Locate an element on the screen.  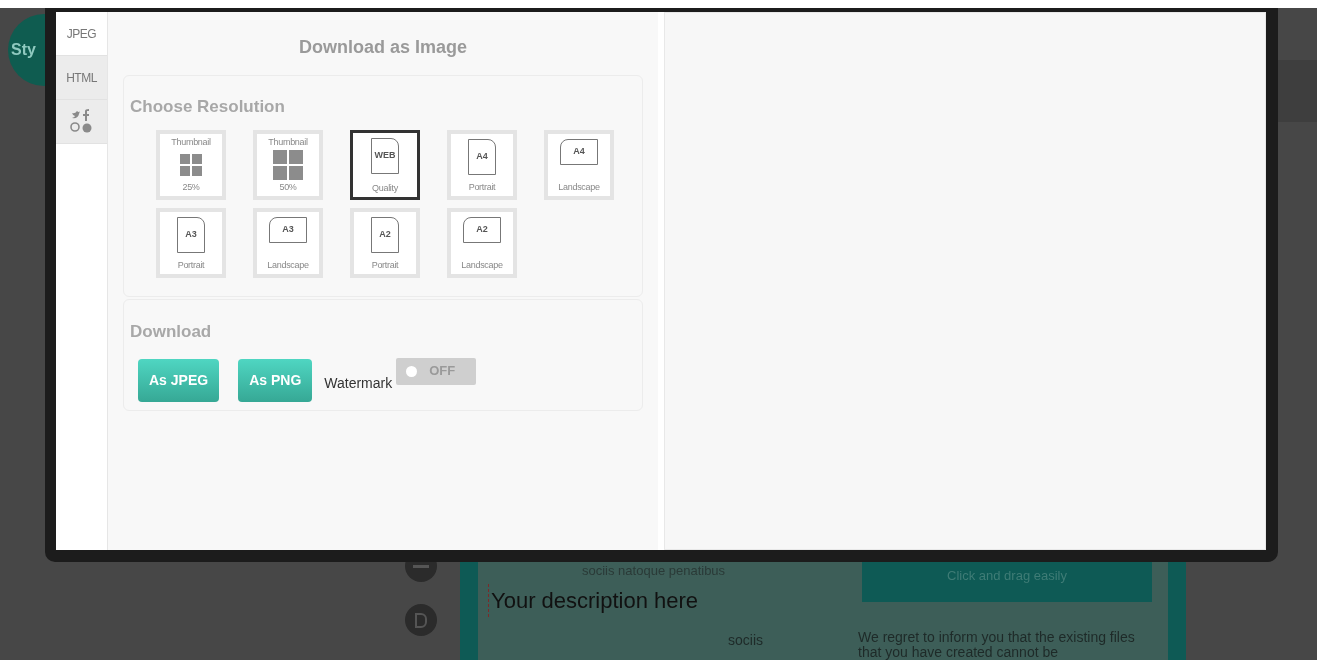
resolution-option: WEB Quality is located at coordinates (385, 164).